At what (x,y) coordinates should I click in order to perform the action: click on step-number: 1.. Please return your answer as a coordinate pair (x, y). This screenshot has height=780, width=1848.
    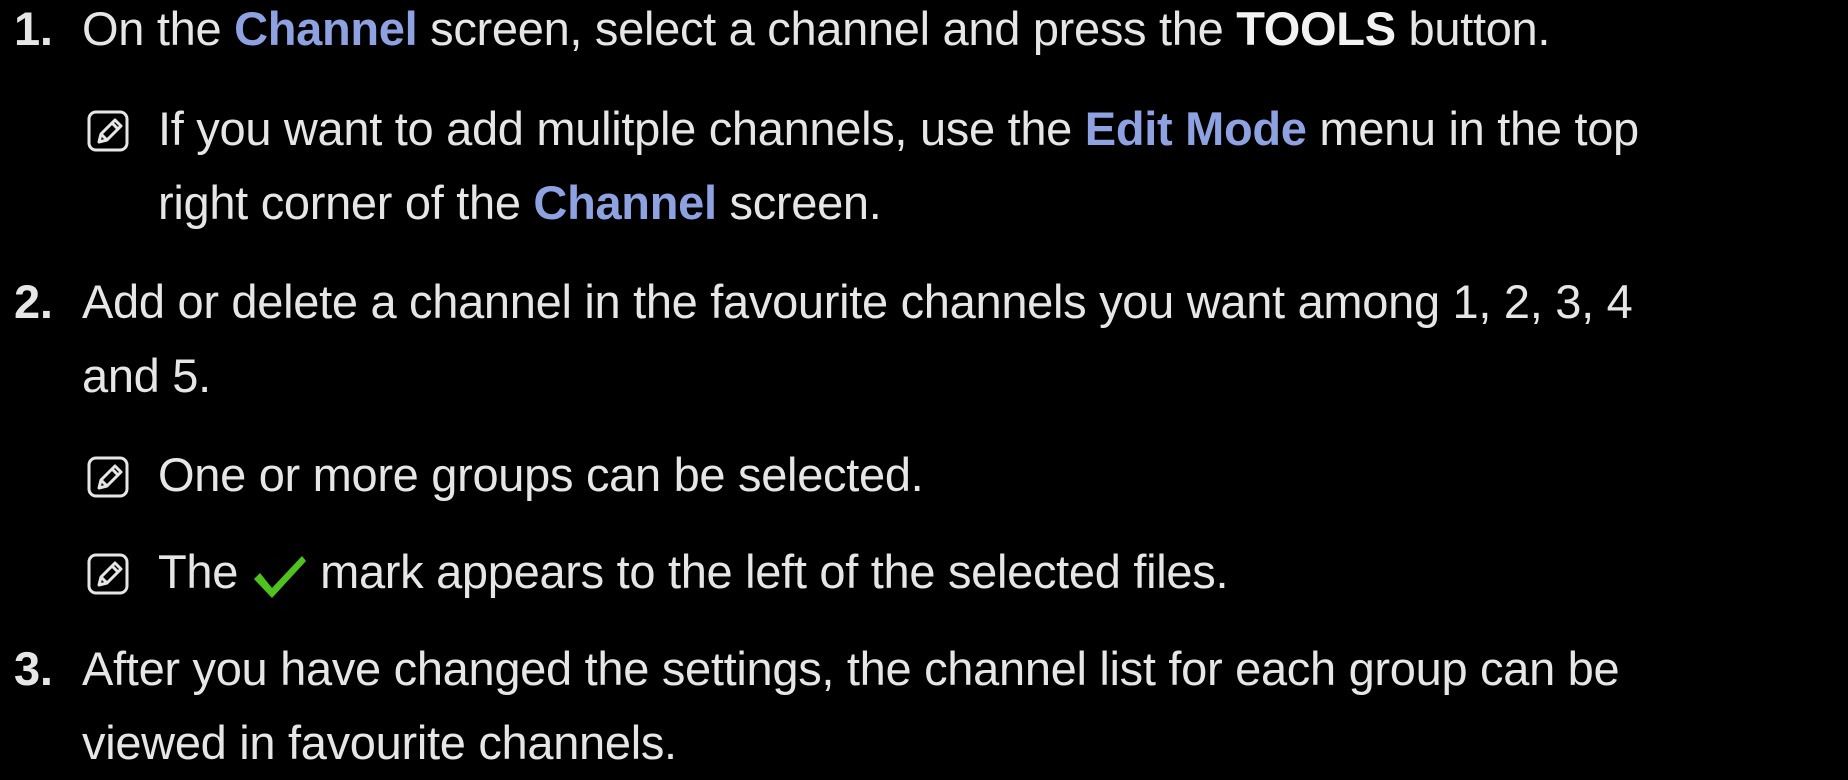
    Looking at the image, I should click on (33, 28).